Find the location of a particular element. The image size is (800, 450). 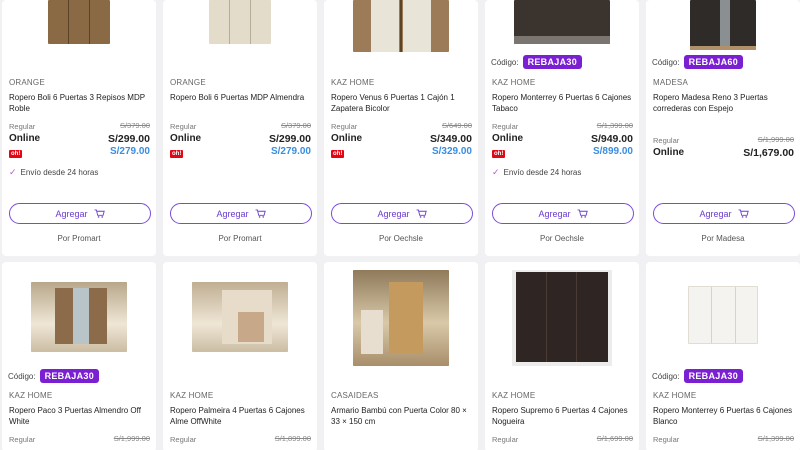

shipping-text: Envío desde 24 horas is located at coordinates (542, 172).